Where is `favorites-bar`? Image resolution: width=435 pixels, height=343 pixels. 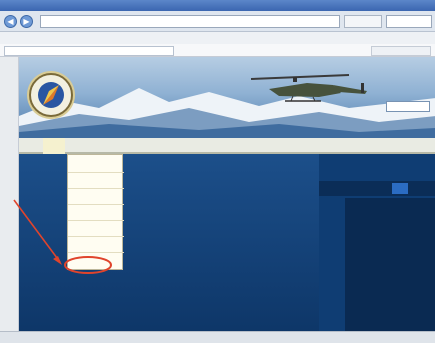
favorites-bar is located at coordinates (217, 50).